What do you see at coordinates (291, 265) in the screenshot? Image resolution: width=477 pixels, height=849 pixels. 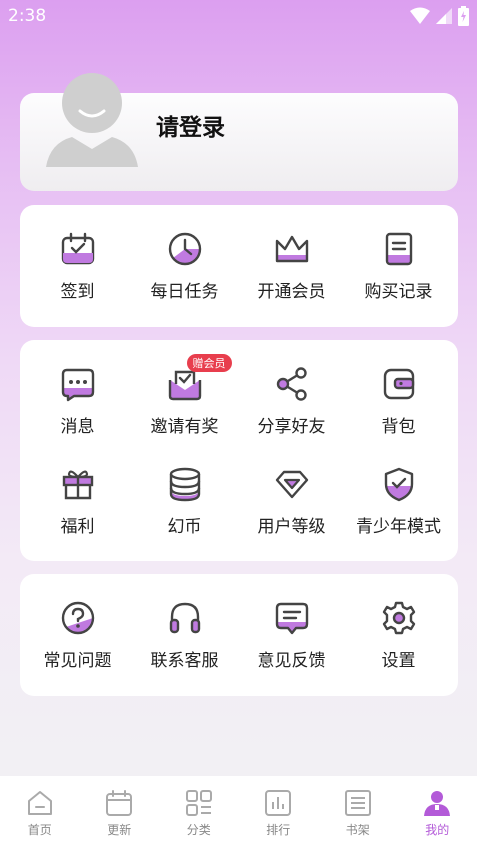 I see `vip-button: 开通会员` at bounding box center [291, 265].